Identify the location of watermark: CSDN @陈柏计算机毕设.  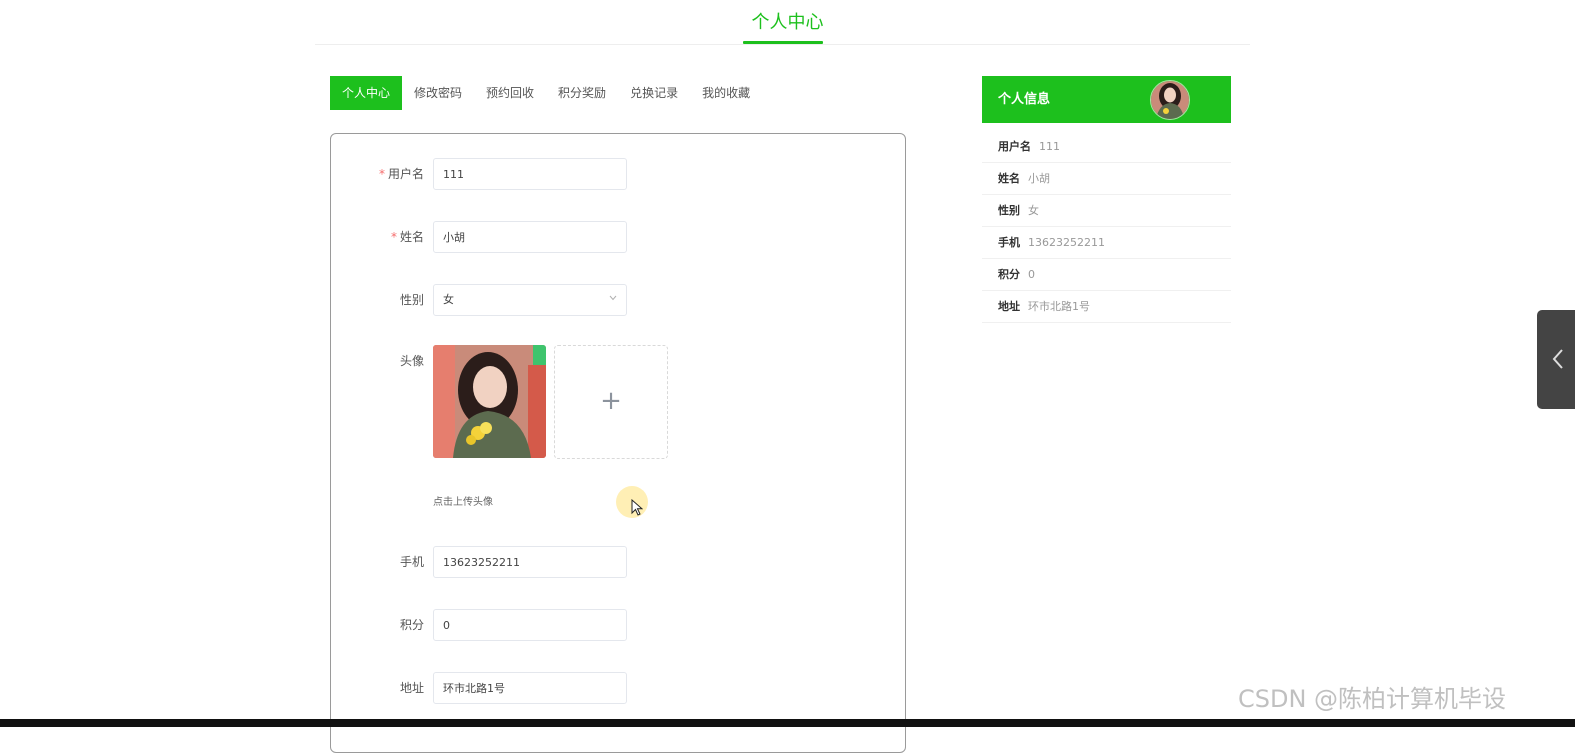
(1372, 699).